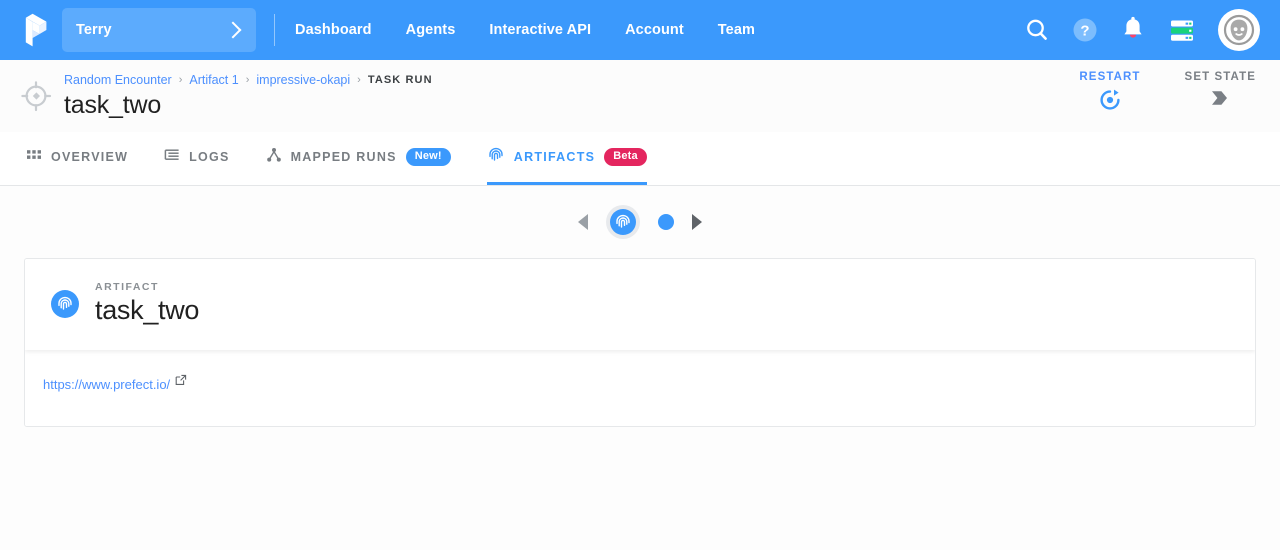 The width and height of the screenshot is (1280, 550). What do you see at coordinates (697, 222) in the screenshot?
I see `carousel-next-arrow-icon` at bounding box center [697, 222].